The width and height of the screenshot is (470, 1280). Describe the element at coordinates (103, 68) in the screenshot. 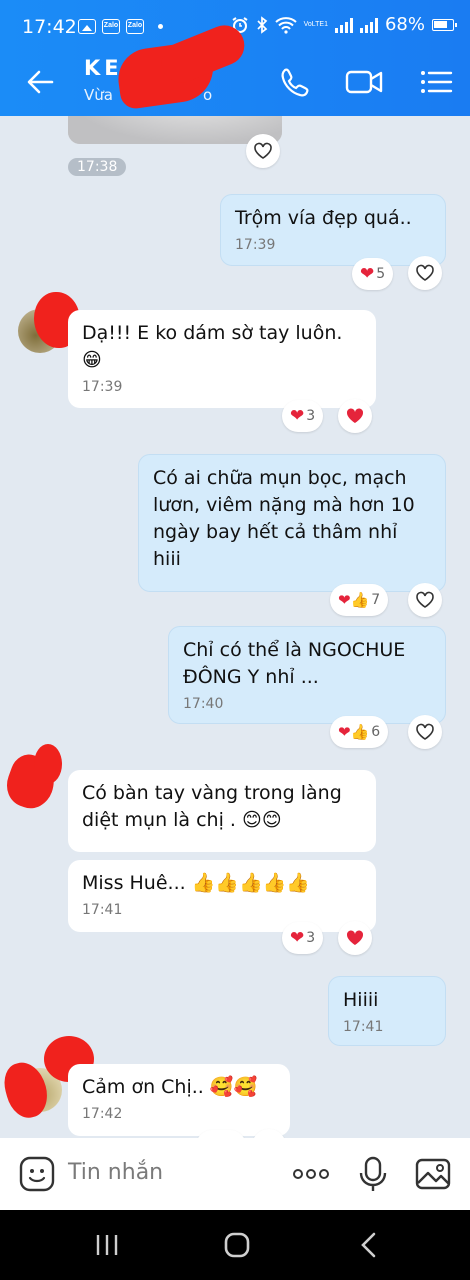

I see `contact-name: KE` at that location.